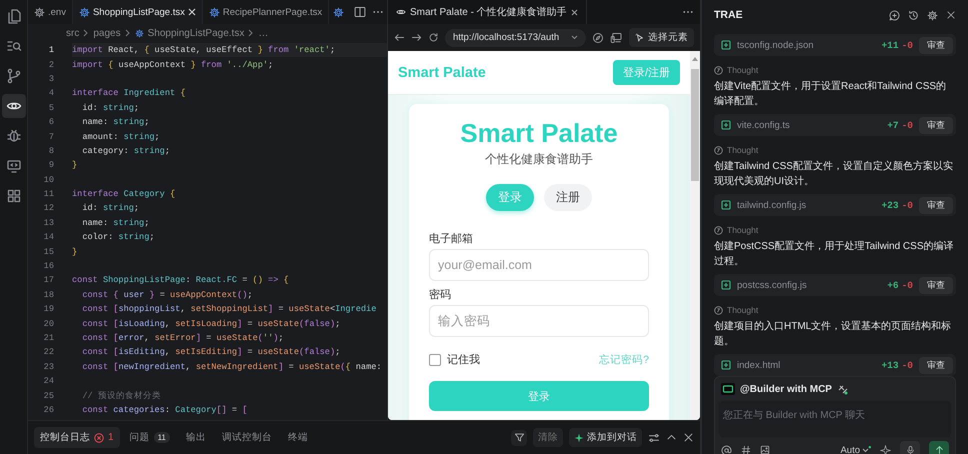 The width and height of the screenshot is (968, 454). I want to click on line-number: 9, so click(51, 165).